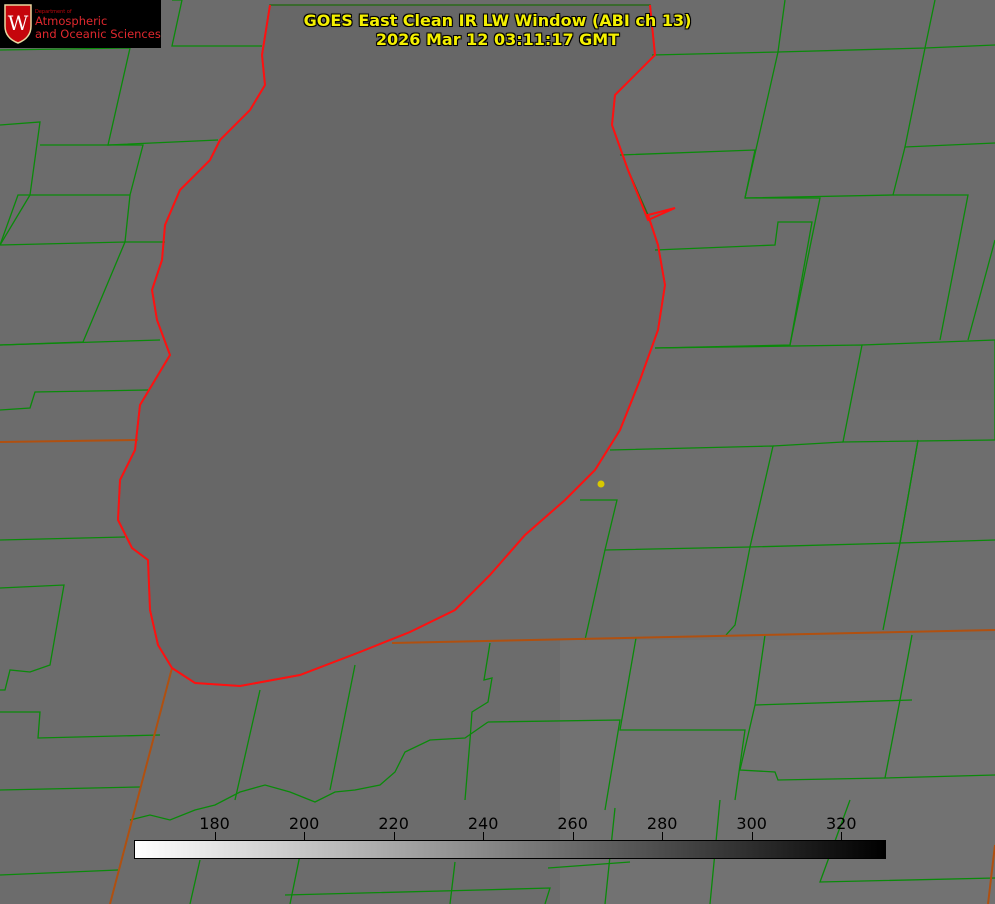  What do you see at coordinates (497, 20) in the screenshot?
I see `image-title: GOES East Clean IR LW Window (ABI ch 13)` at bounding box center [497, 20].